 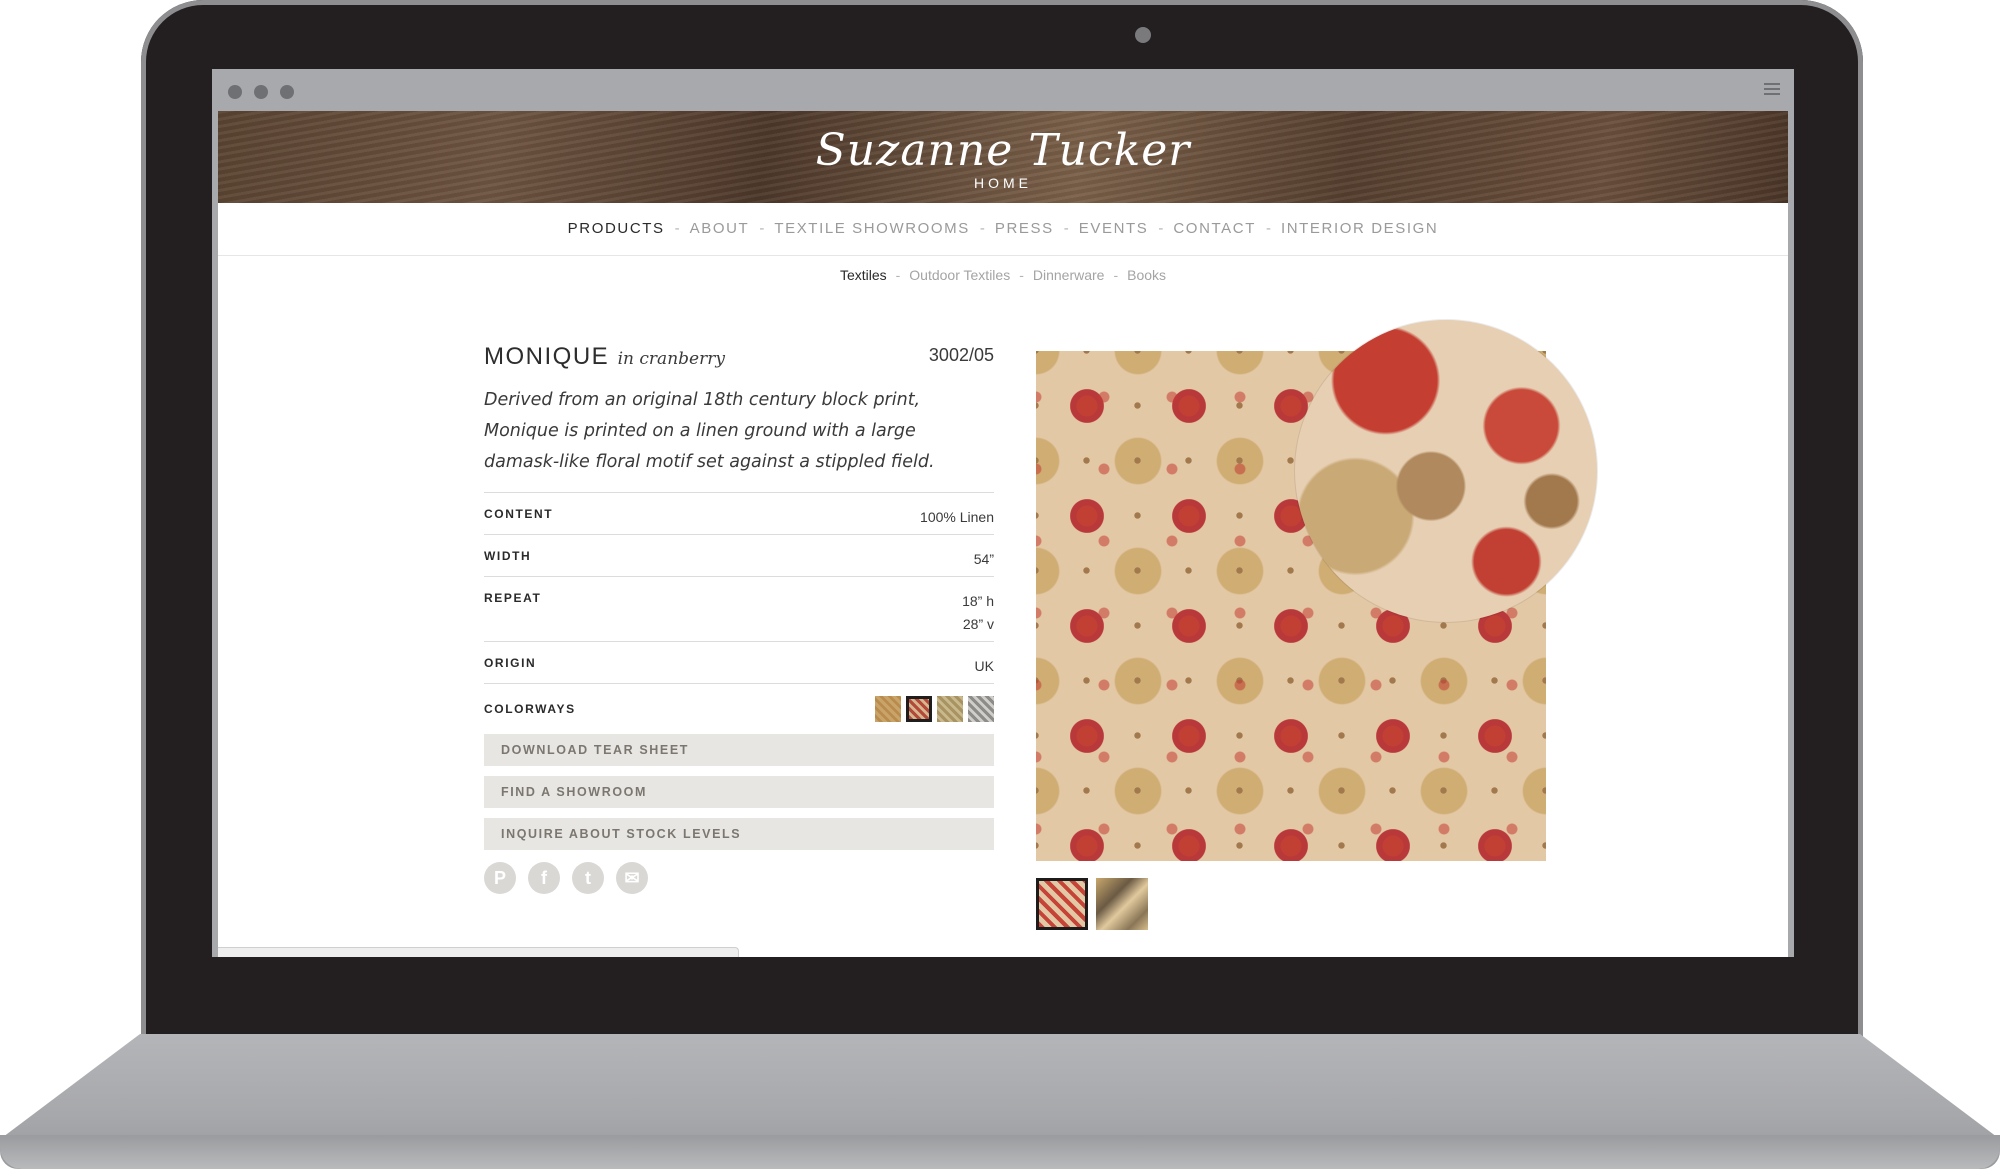 I want to click on nav-textile-showrooms: TEXTILE SHOWROOMS, so click(x=872, y=228).